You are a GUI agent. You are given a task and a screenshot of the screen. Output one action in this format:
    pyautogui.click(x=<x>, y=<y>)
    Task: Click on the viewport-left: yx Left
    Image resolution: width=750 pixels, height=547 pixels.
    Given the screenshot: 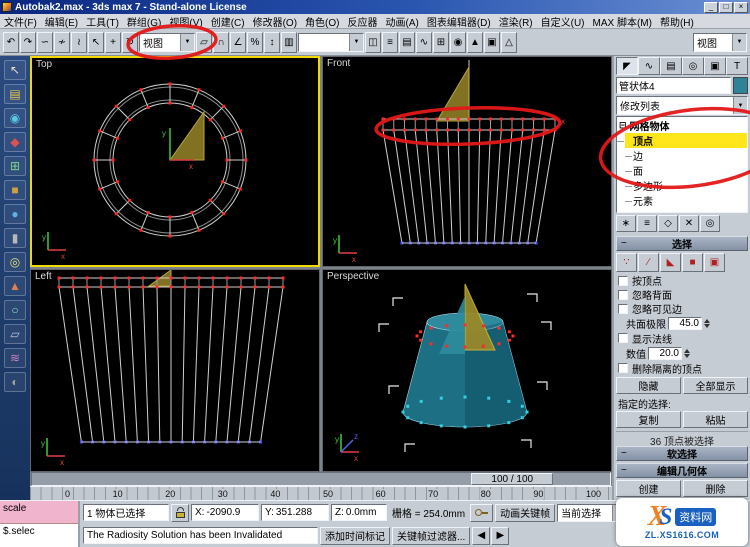 What is the action you would take?
    pyautogui.click(x=175, y=370)
    